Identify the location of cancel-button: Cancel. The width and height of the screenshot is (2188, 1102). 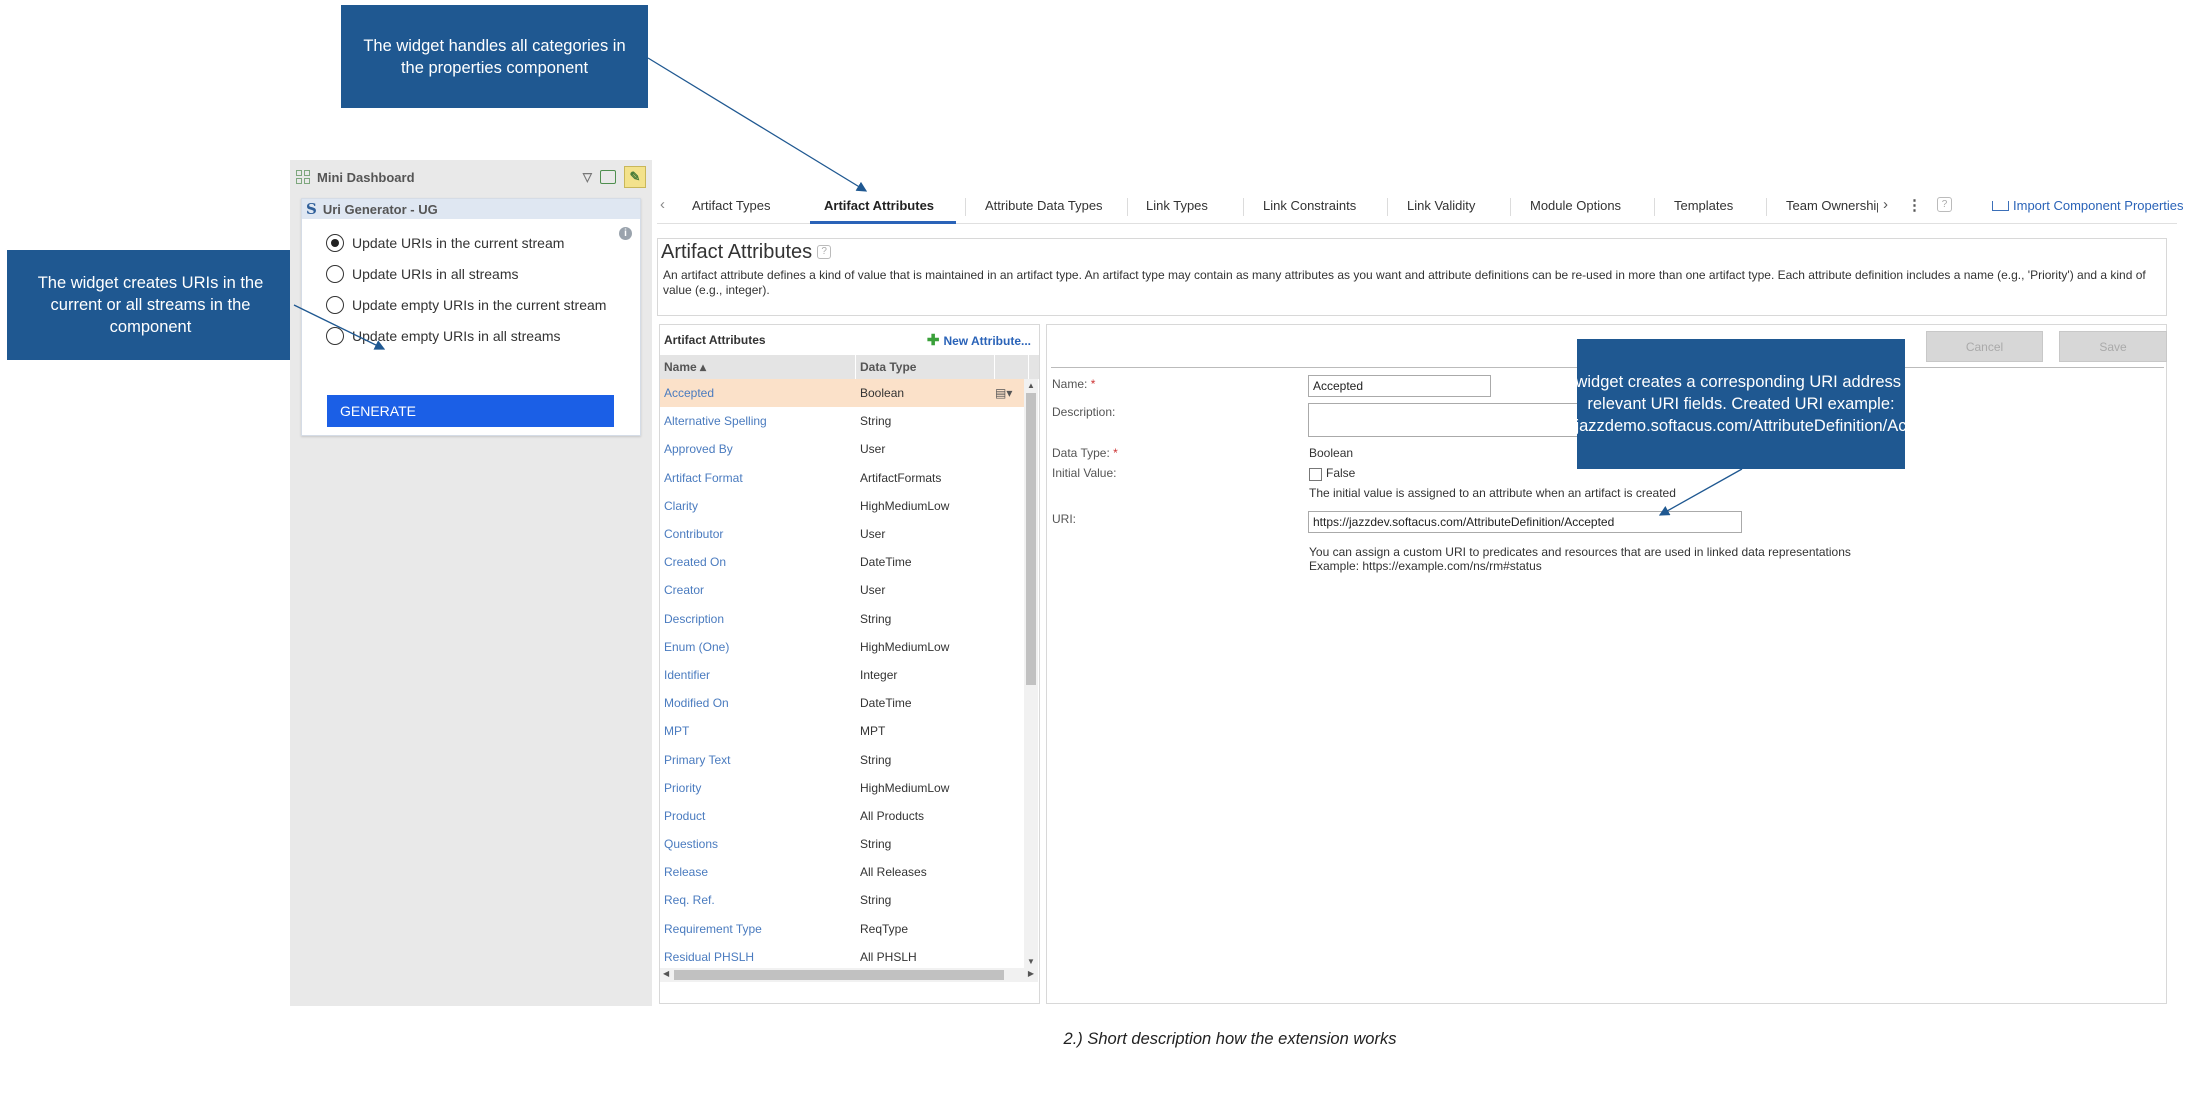
(1984, 346).